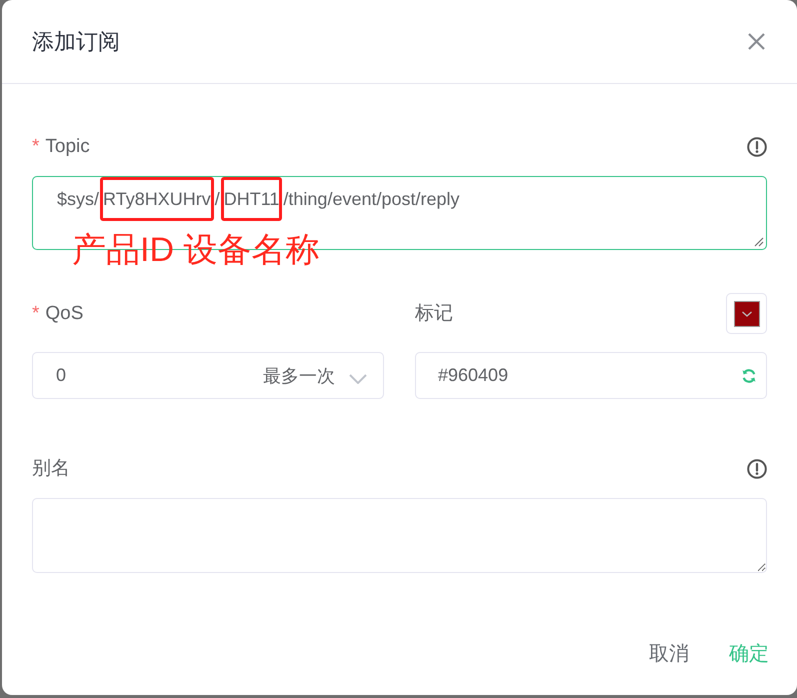 This screenshot has height=698, width=797. What do you see at coordinates (358, 379) in the screenshot?
I see `chevron-down-icon` at bounding box center [358, 379].